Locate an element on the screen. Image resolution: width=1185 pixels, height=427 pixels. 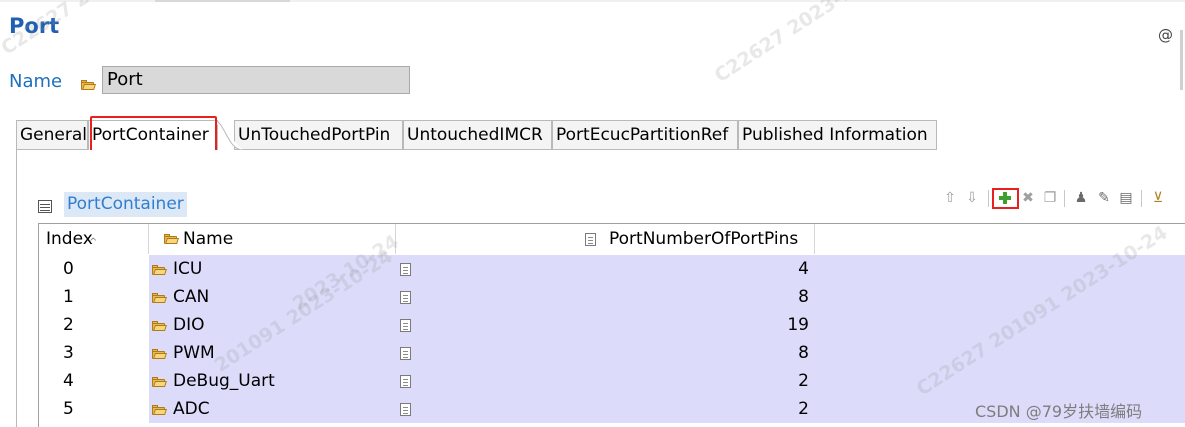
table-row: 4 DeBug_Uart 2 is located at coordinates (612, 381).